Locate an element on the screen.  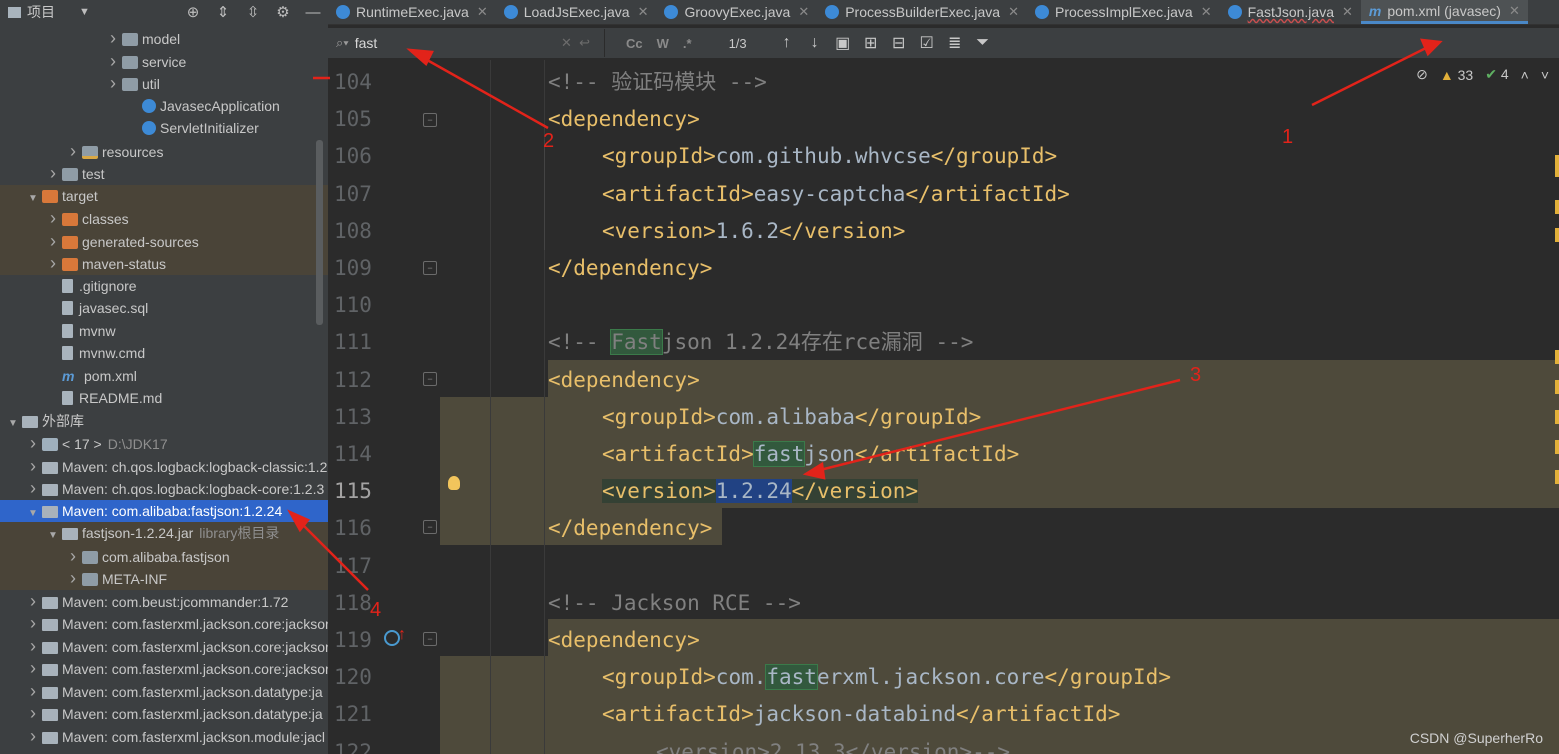
remove-occurrence-icon: ⊟ is located at coordinates (899, 43).